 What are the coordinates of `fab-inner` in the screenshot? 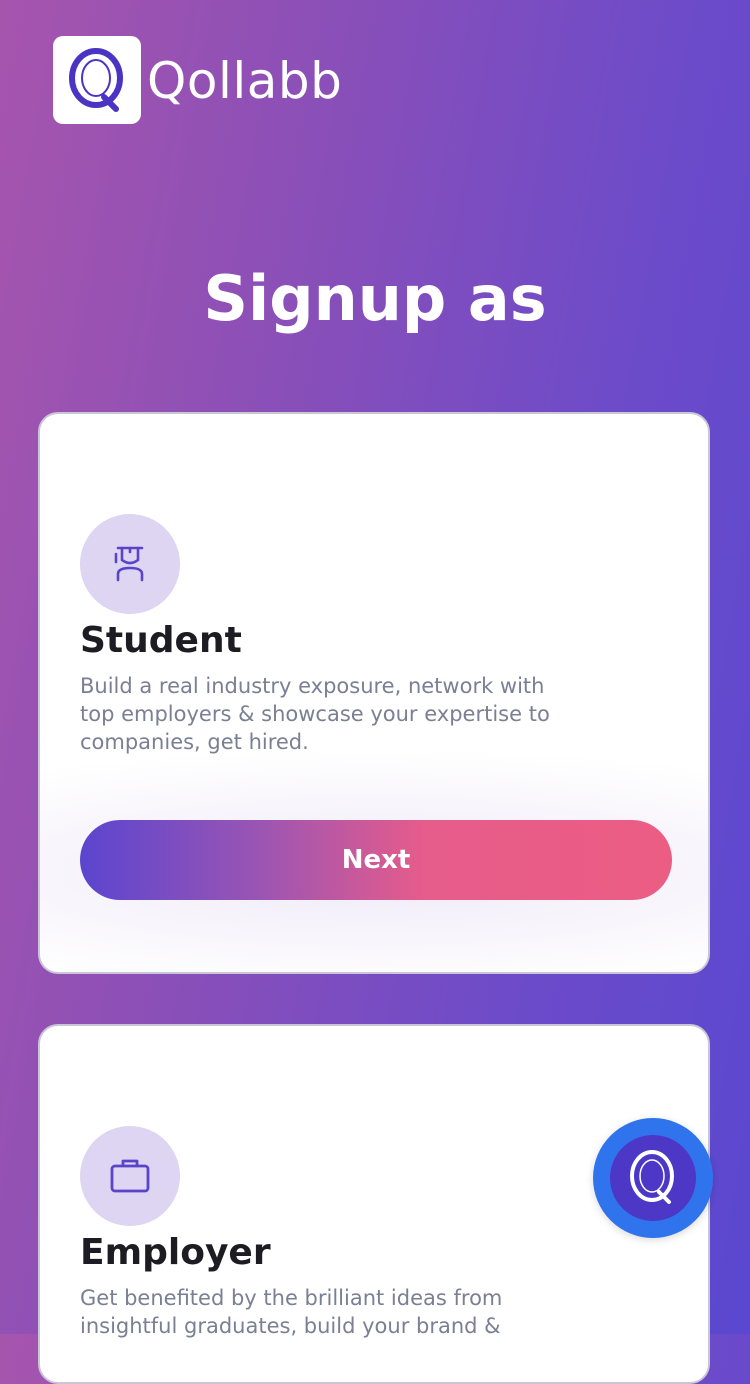 It's located at (653, 1178).